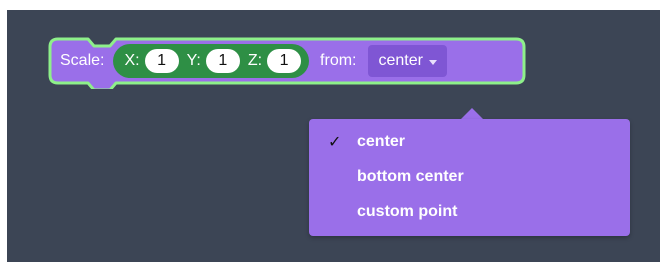 This screenshot has width=660, height=262. I want to click on y-label: Y:, so click(193, 60).